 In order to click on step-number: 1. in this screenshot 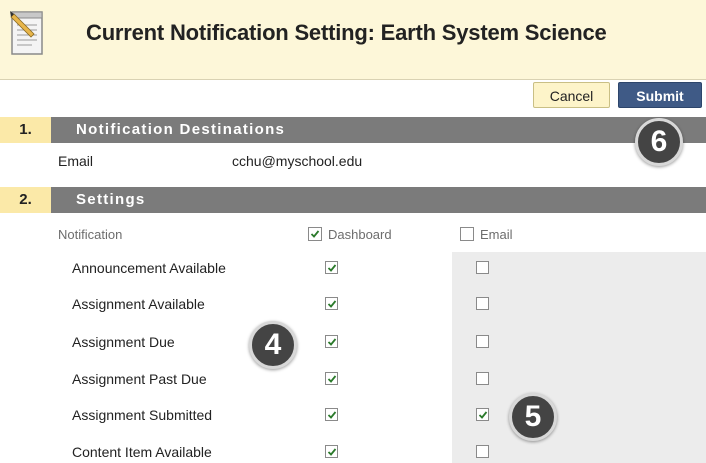, I will do `click(25, 130)`.